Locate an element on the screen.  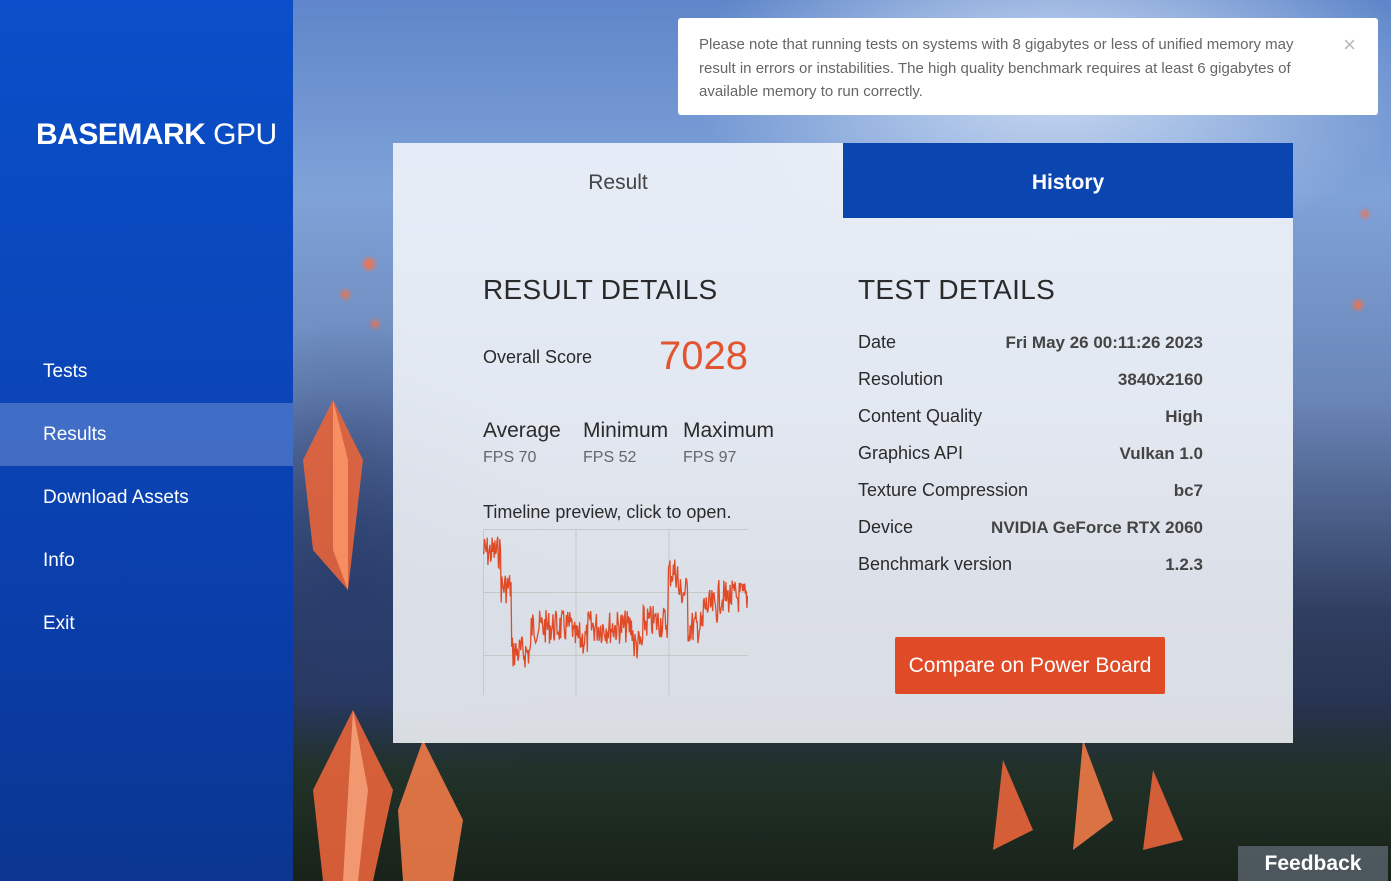
logo-brand: BASEMARK is located at coordinates (121, 134).